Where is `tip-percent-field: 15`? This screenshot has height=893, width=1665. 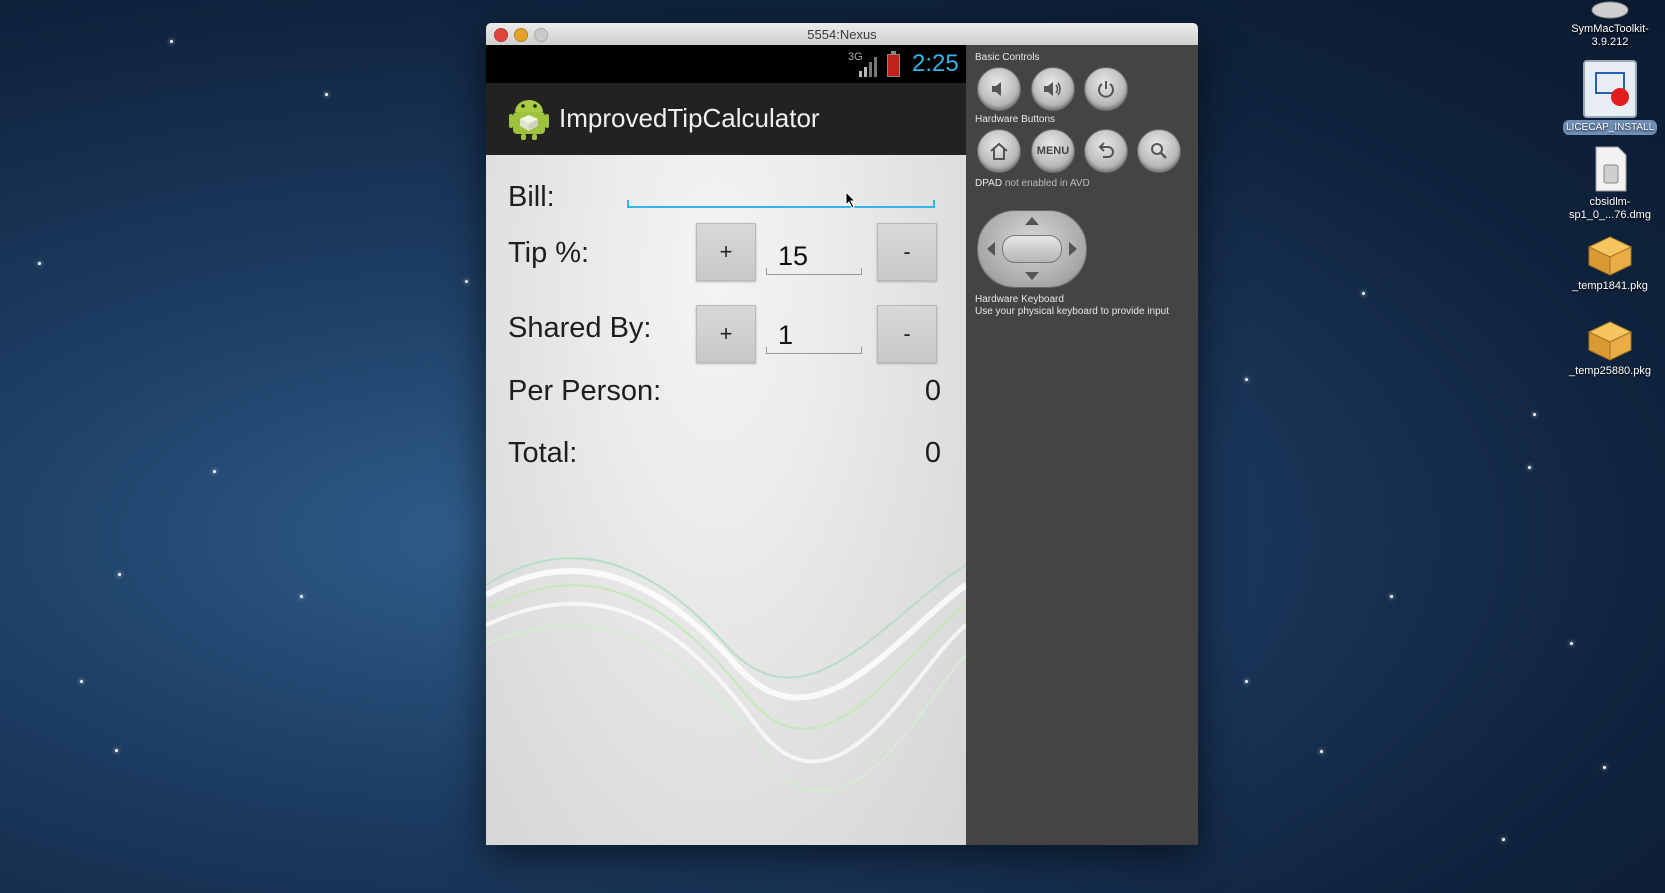 tip-percent-field: 15 is located at coordinates (814, 258).